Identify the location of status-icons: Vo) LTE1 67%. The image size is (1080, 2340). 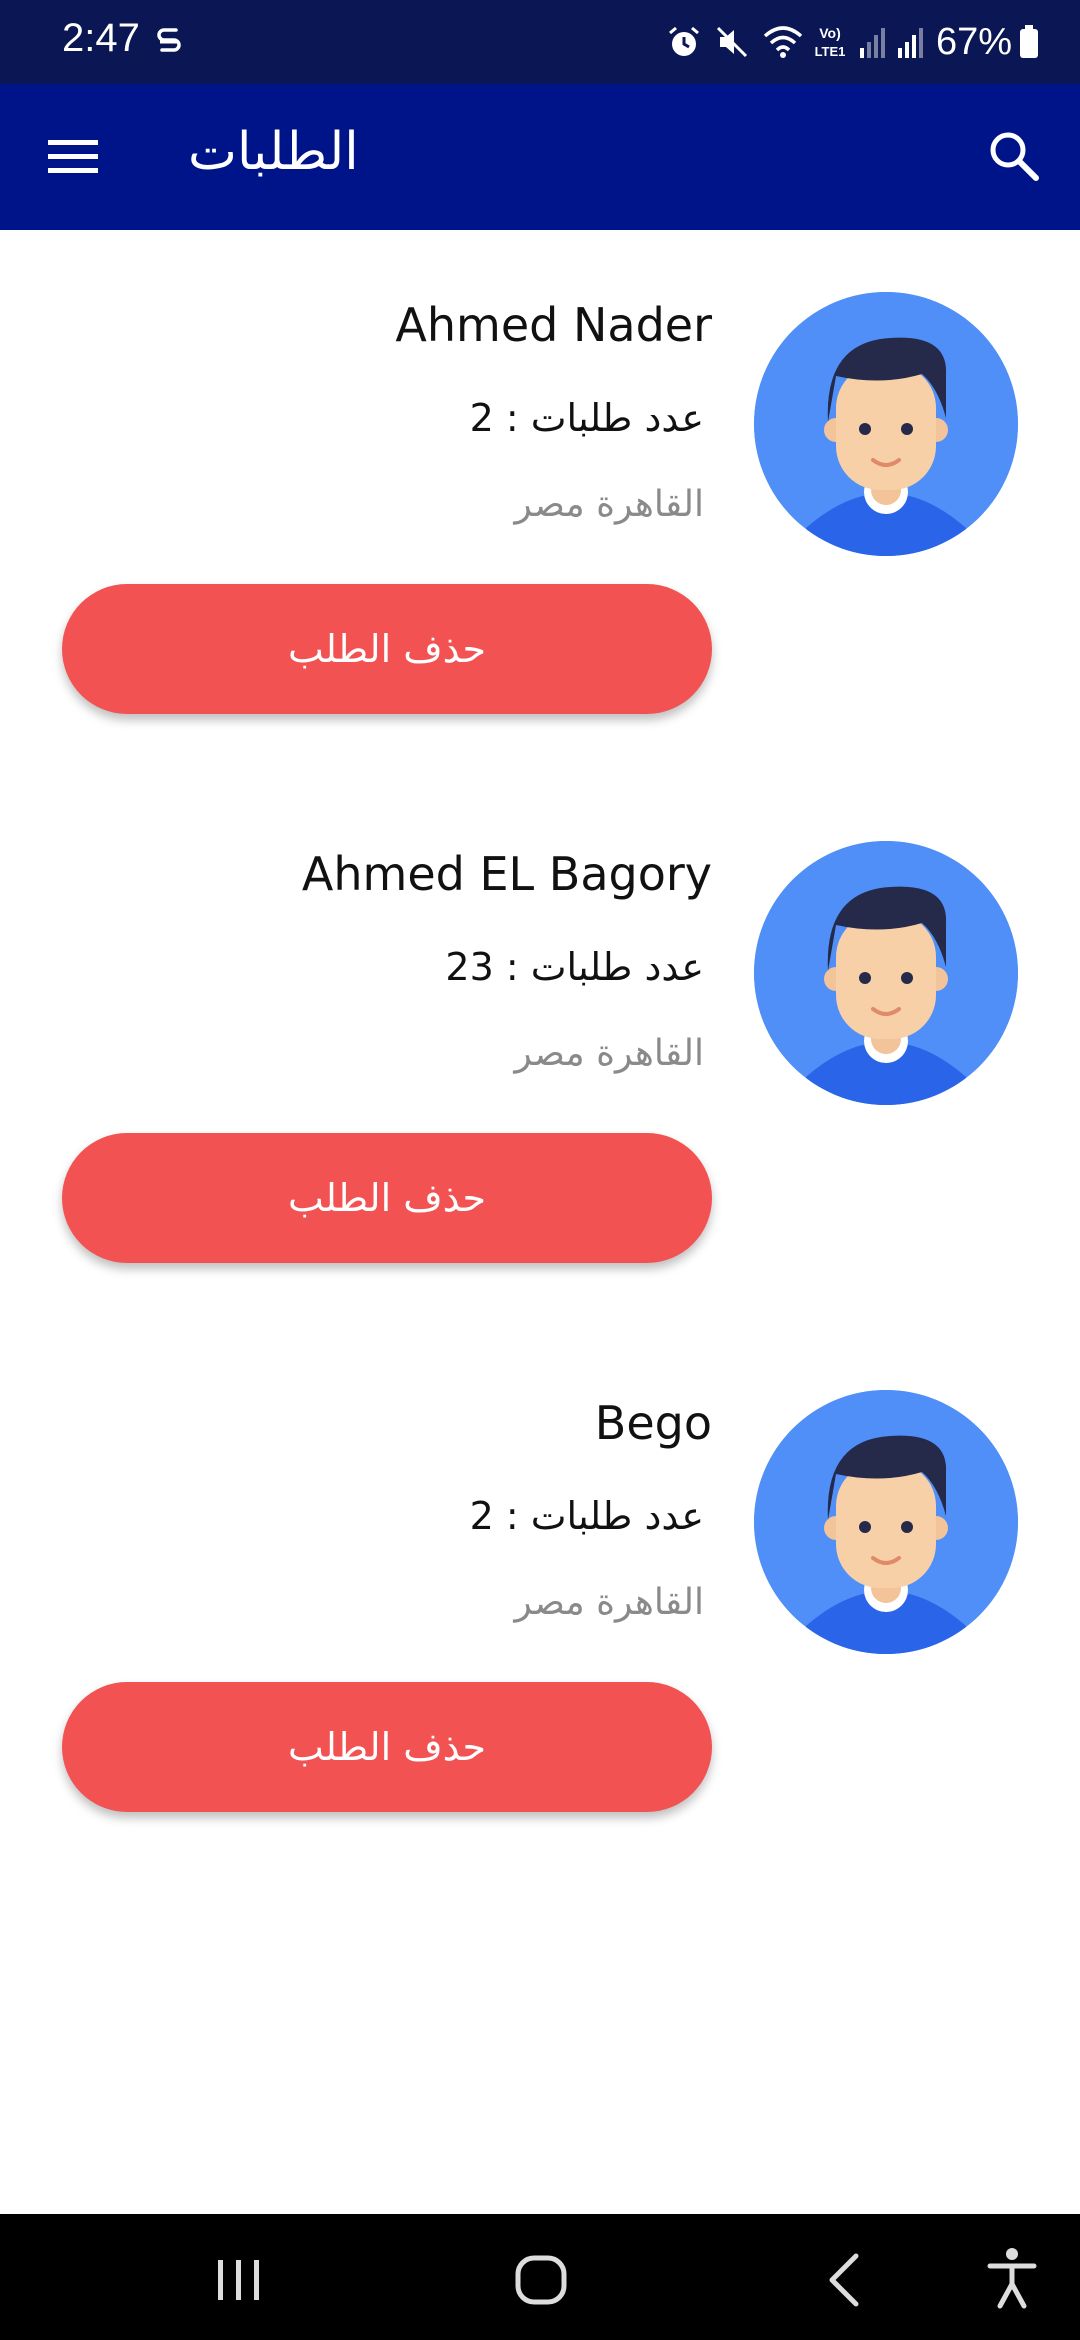
(853, 42).